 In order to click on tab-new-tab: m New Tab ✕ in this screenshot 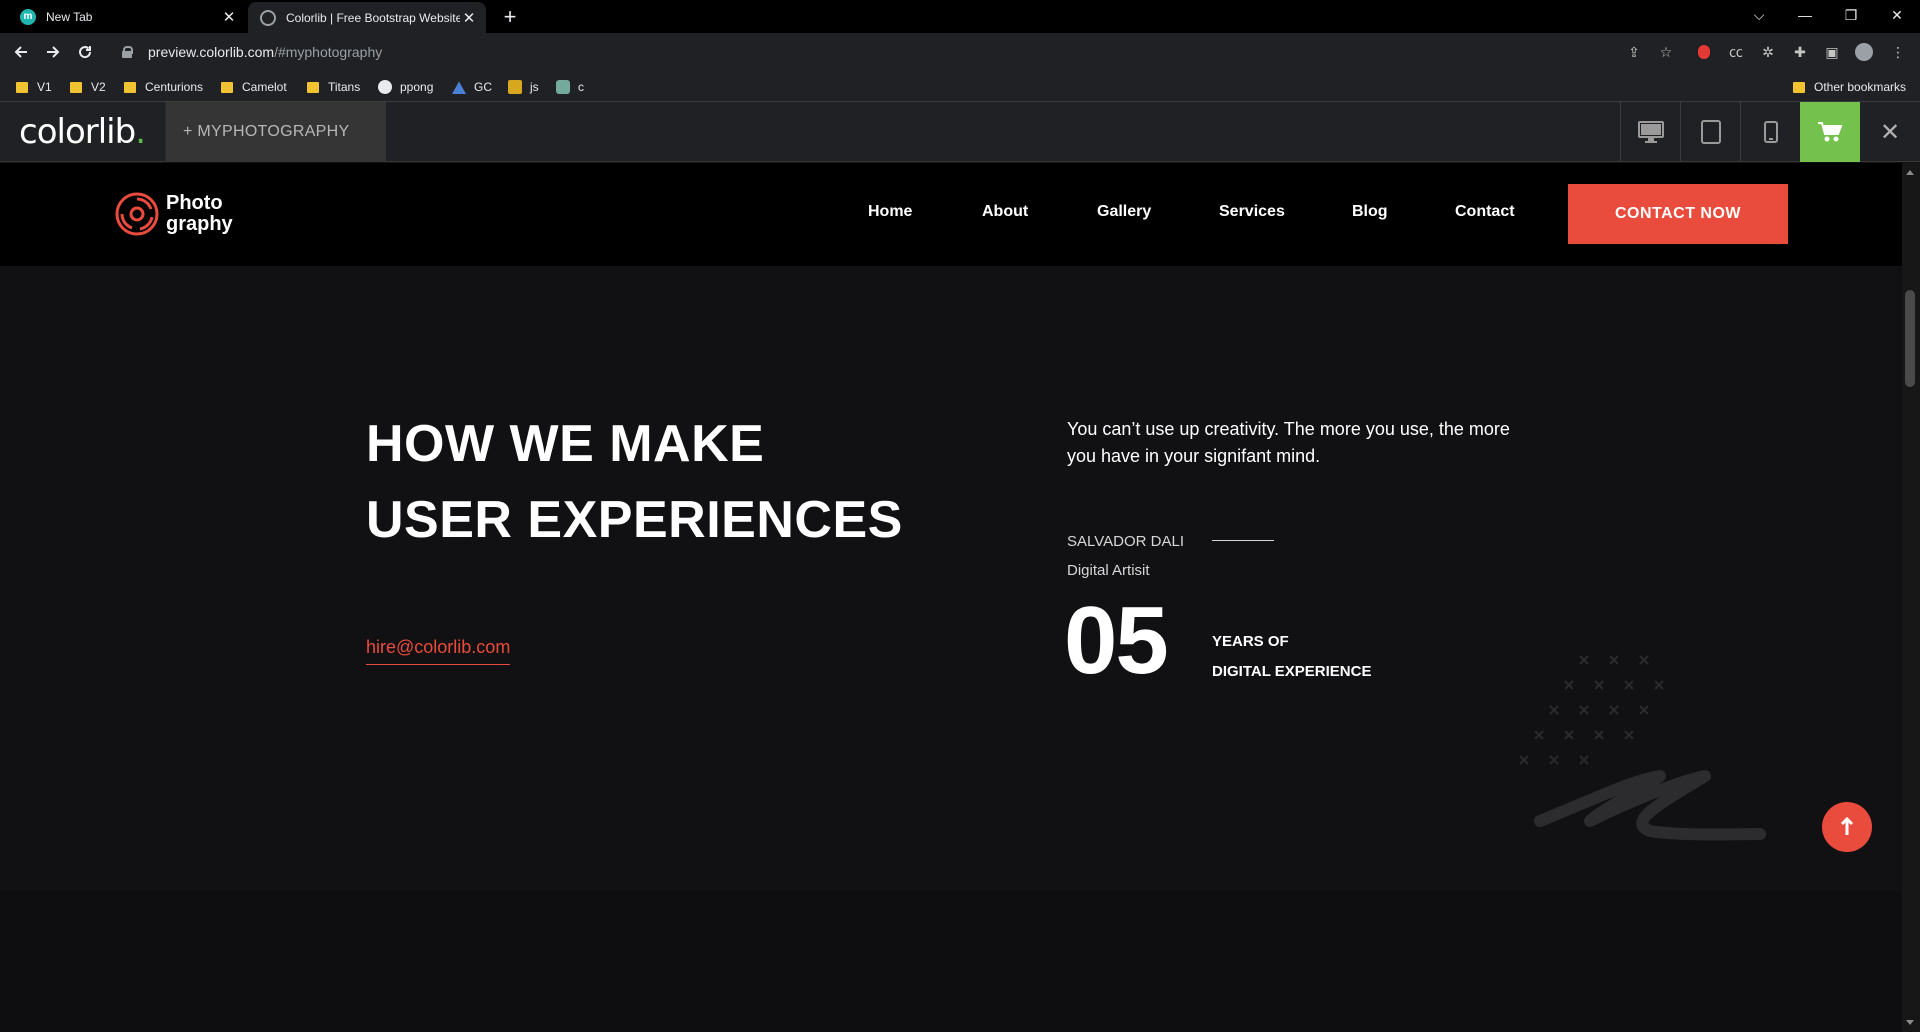, I will do `click(128, 16)`.